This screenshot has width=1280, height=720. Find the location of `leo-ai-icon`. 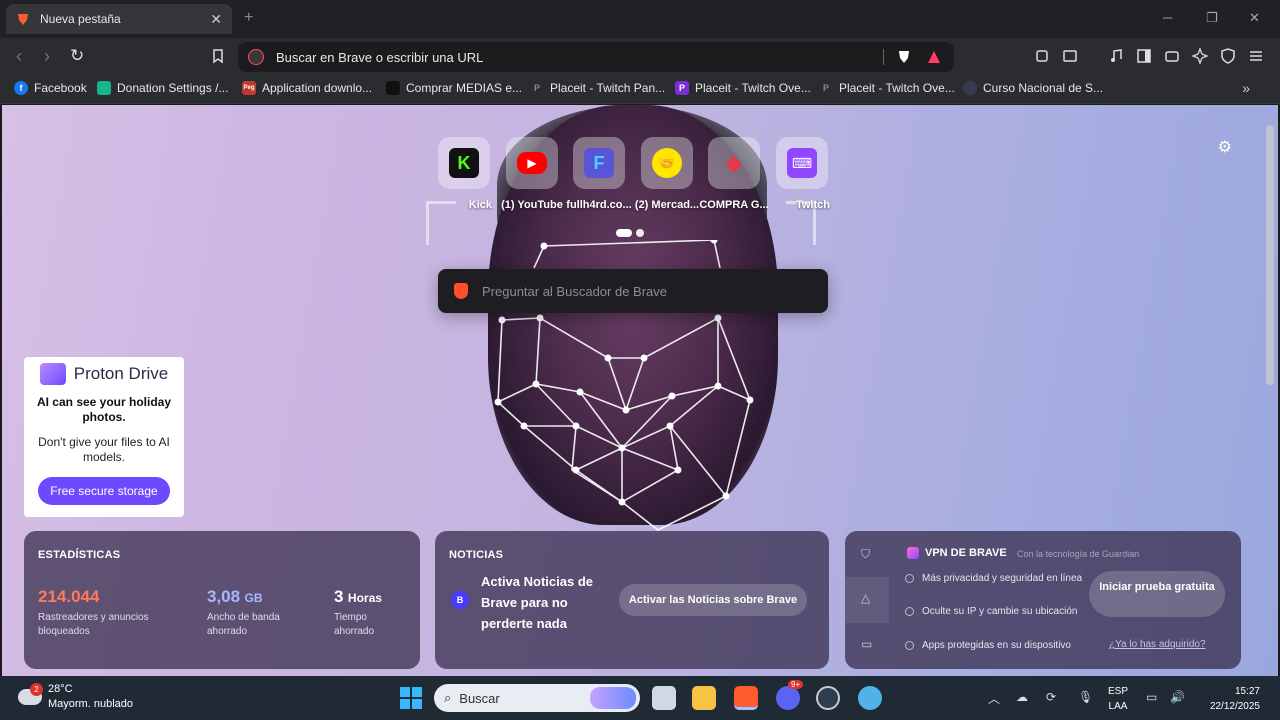

leo-ai-icon is located at coordinates (1200, 56).